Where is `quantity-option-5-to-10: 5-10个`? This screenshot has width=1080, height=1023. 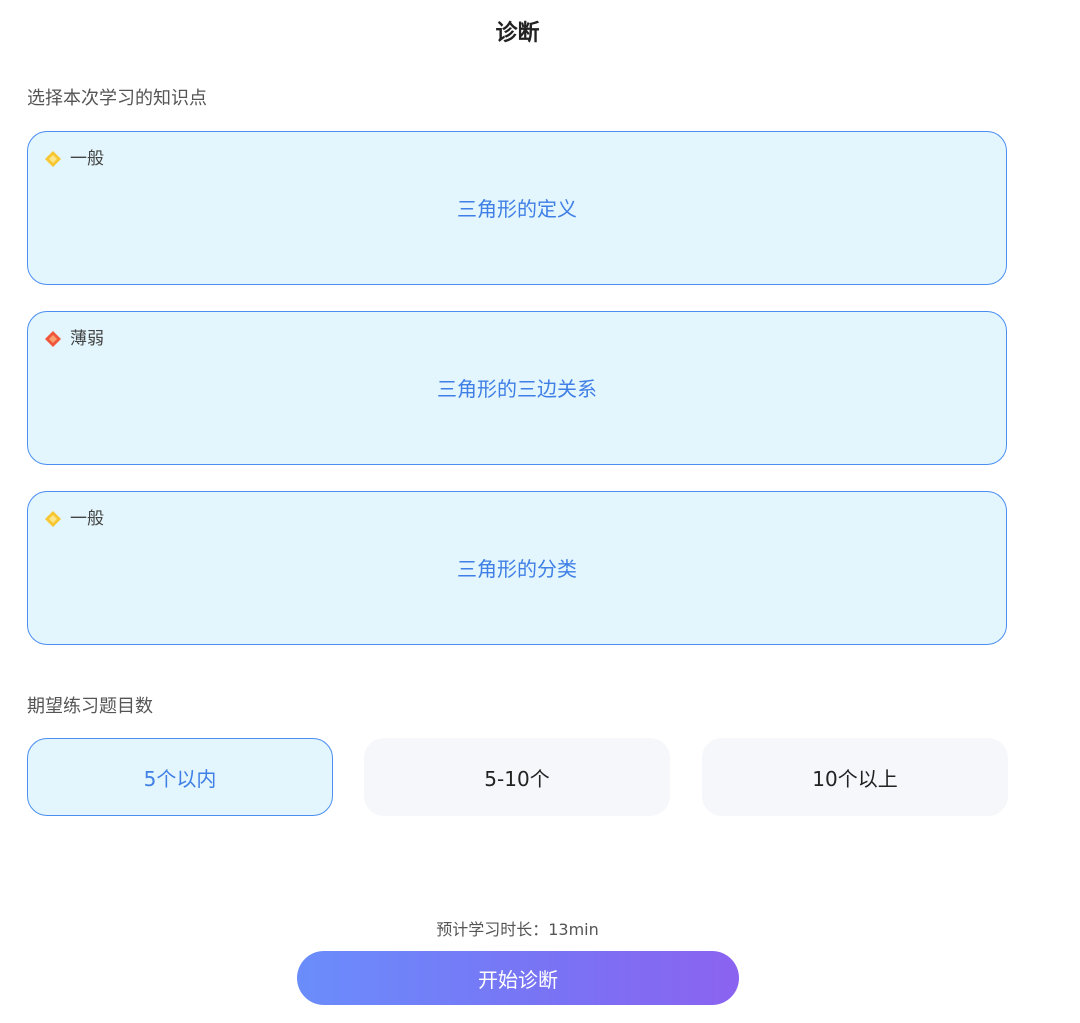
quantity-option-5-to-10: 5-10个 is located at coordinates (517, 777).